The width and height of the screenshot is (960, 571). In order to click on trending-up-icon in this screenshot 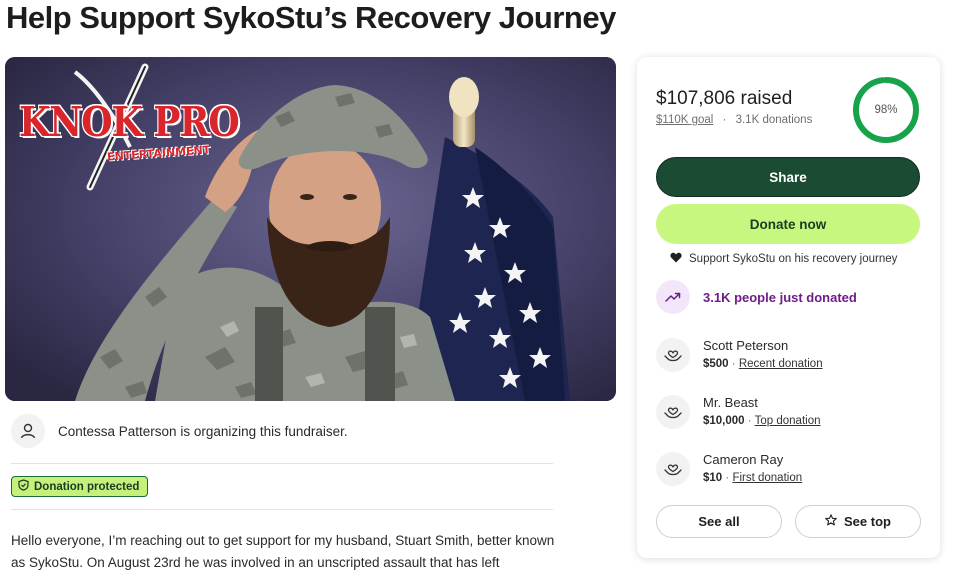, I will do `click(673, 297)`.